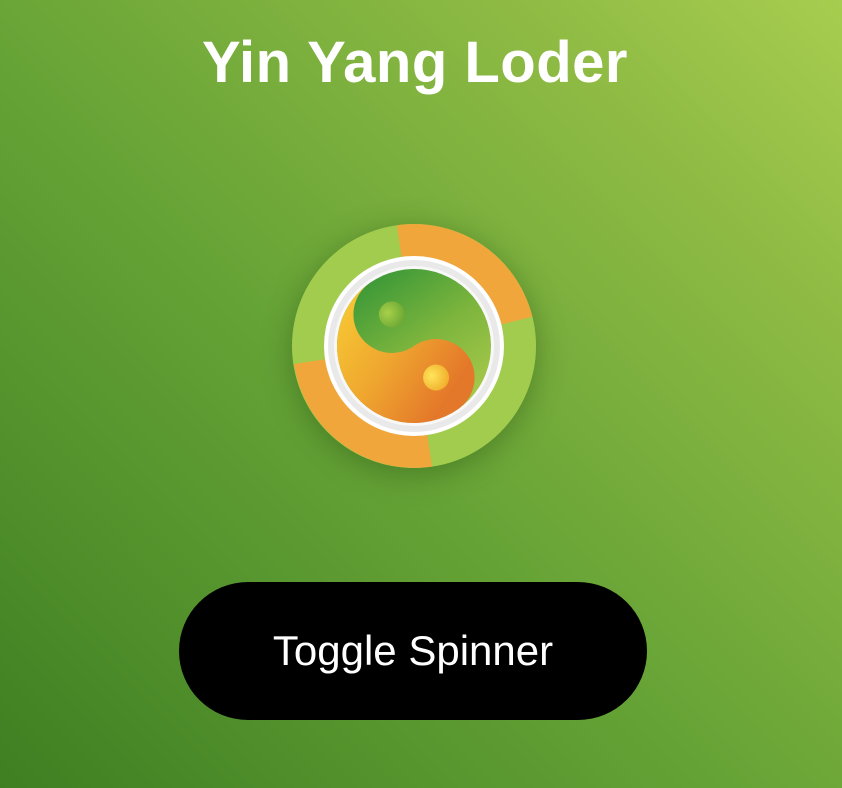 The image size is (842, 788). What do you see at coordinates (415, 62) in the screenshot?
I see `page-title: Yin Yang Loder` at bounding box center [415, 62].